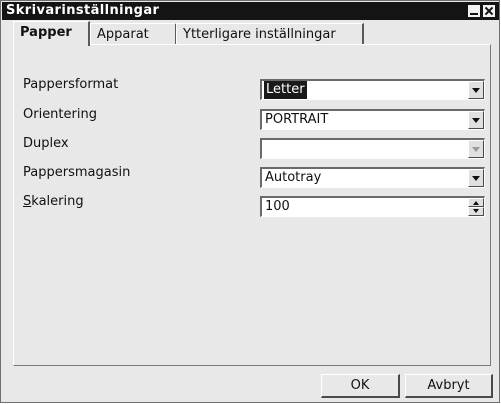  What do you see at coordinates (360, 386) in the screenshot?
I see `ok-button: OK` at bounding box center [360, 386].